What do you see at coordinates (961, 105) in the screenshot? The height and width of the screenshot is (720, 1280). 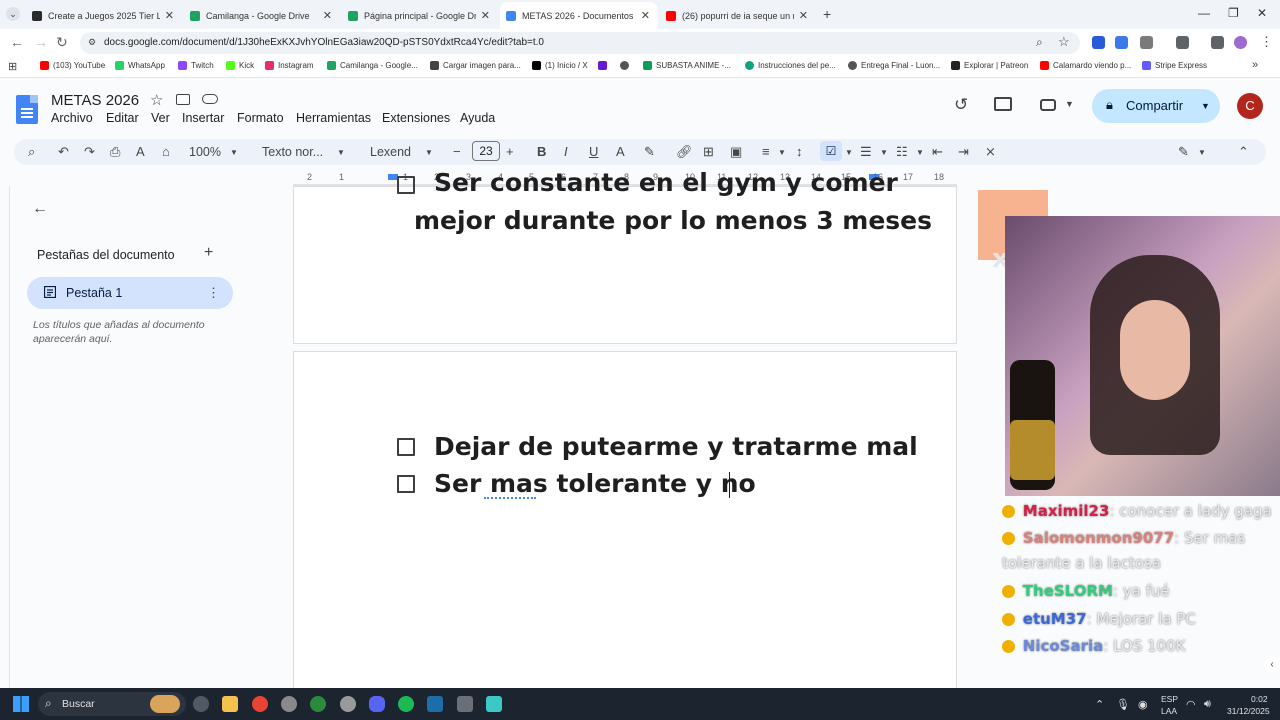 I see `version-history-icon: ↺` at bounding box center [961, 105].